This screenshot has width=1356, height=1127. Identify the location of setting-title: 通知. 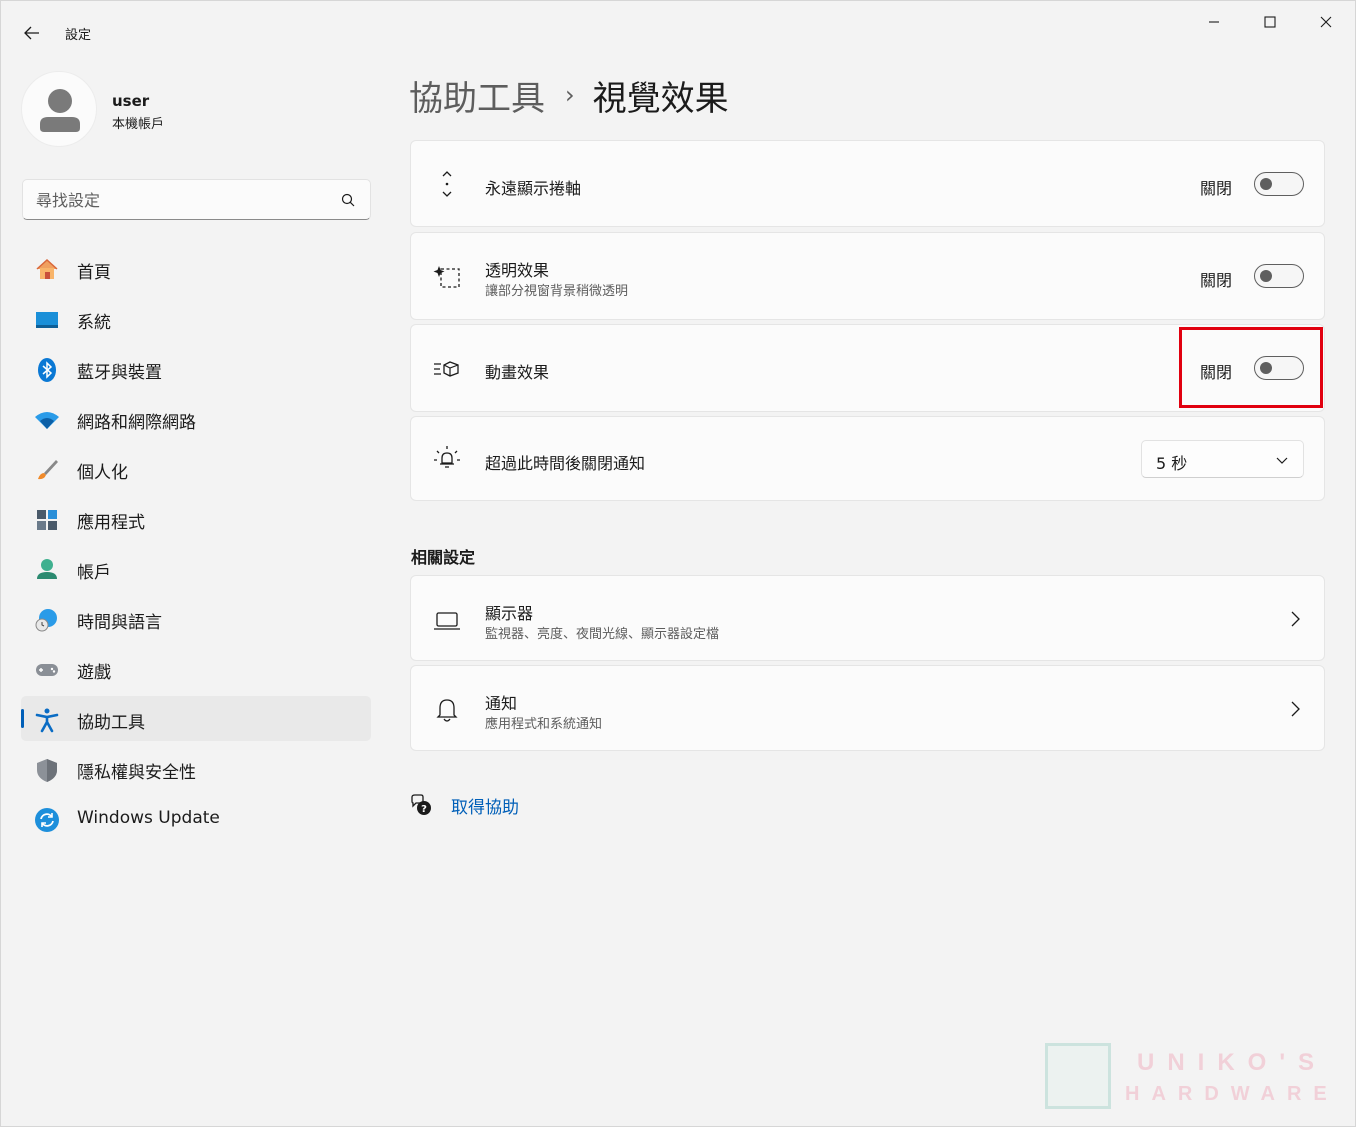
(501, 703).